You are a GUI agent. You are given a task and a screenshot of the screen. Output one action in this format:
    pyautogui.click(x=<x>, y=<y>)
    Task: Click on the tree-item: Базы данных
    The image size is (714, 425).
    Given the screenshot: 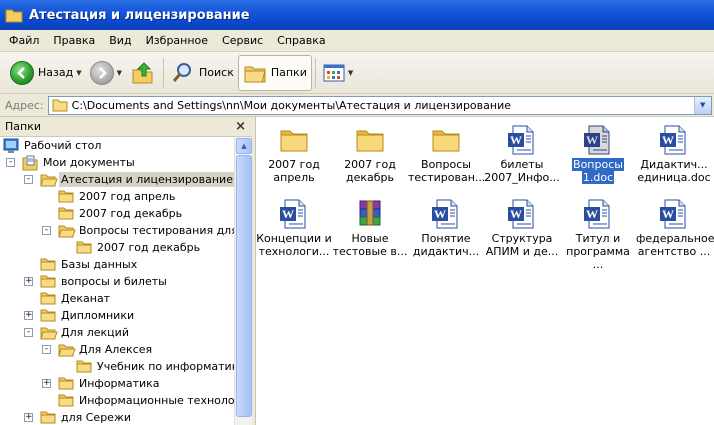 What is the action you would take?
    pyautogui.click(x=117, y=264)
    